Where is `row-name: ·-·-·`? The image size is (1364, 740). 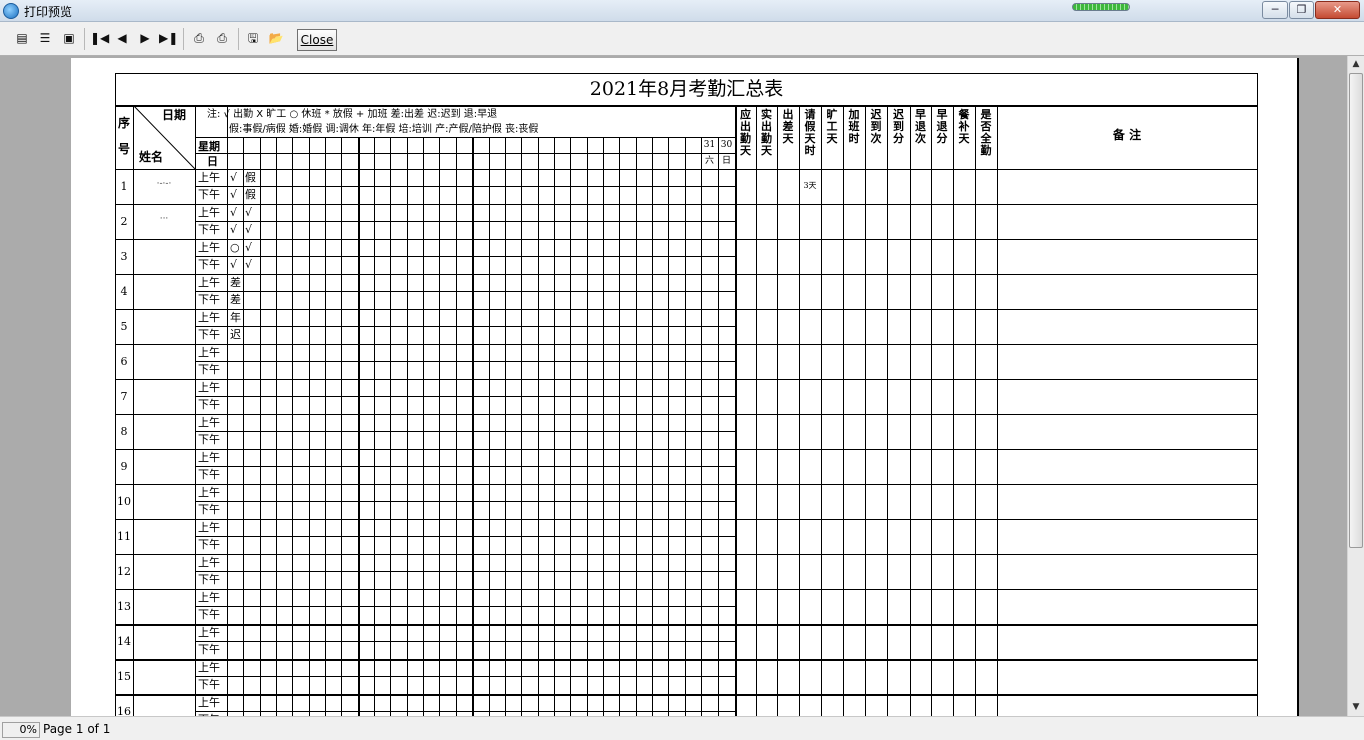
row-name: ·-·-· is located at coordinates (164, 184).